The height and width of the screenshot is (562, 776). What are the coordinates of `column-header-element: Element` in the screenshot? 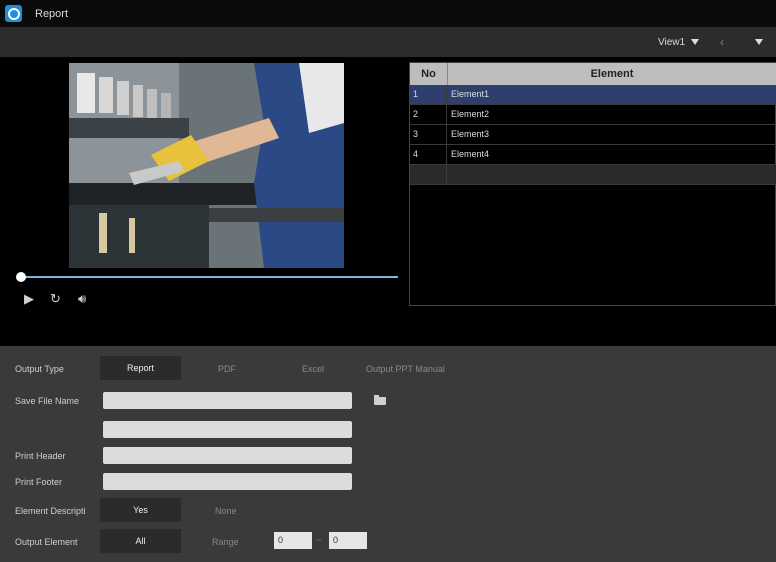 It's located at (612, 74).